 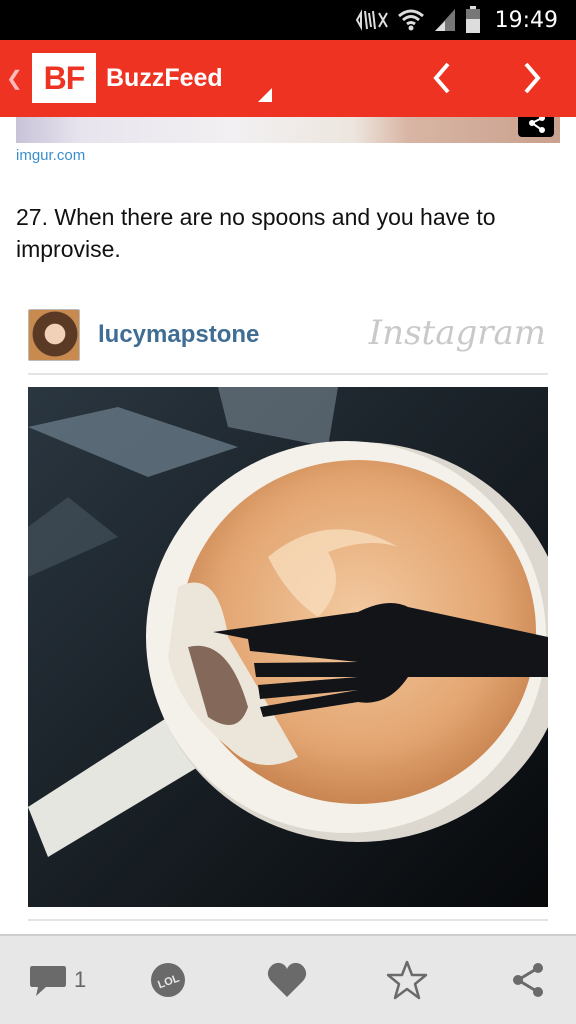 I want to click on comment-icon, so click(x=48, y=981).